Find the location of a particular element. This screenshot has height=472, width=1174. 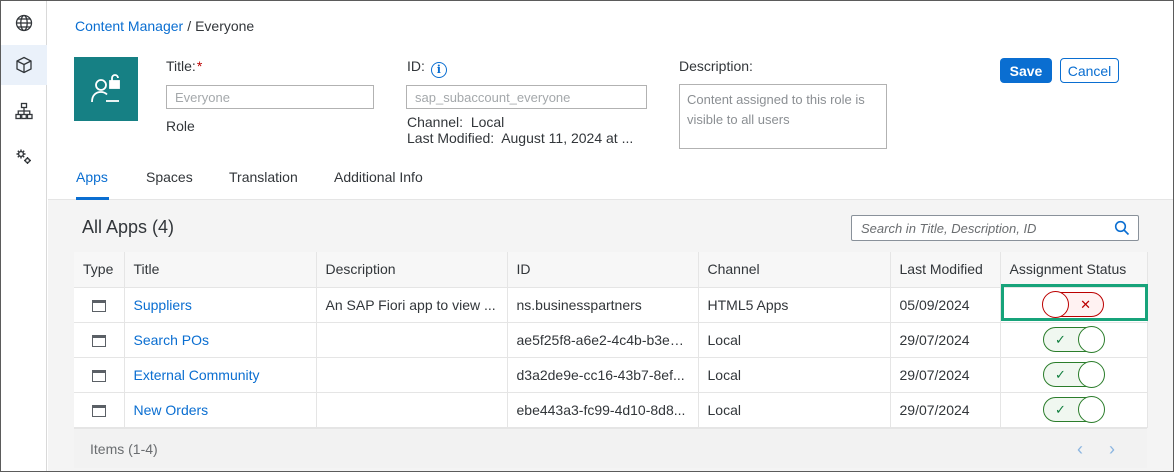

nav-settings-button is located at coordinates (24, 157).